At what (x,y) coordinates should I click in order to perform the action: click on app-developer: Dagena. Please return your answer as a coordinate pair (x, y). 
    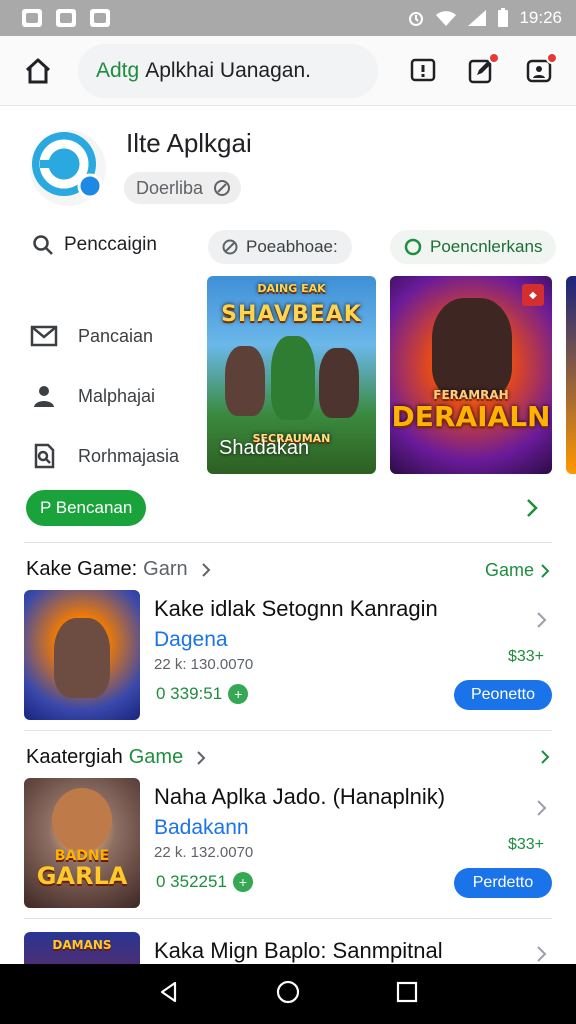
    Looking at the image, I should click on (191, 639).